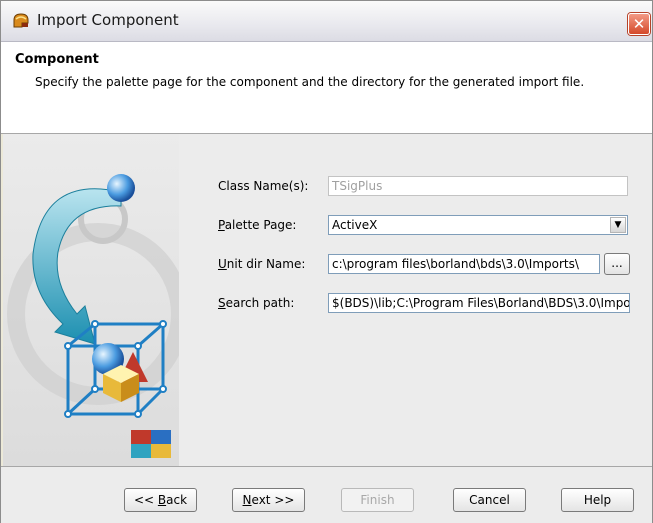 This screenshot has width=653, height=523. Describe the element at coordinates (478, 225) in the screenshot. I see `palette-page-select: ActiveX` at that location.